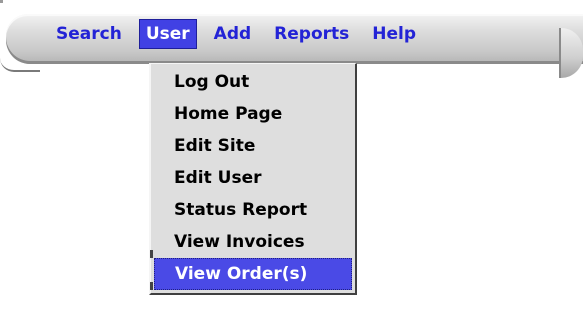  Describe the element at coordinates (253, 210) in the screenshot. I see `dropdown-item-status-report: Status Report` at that location.